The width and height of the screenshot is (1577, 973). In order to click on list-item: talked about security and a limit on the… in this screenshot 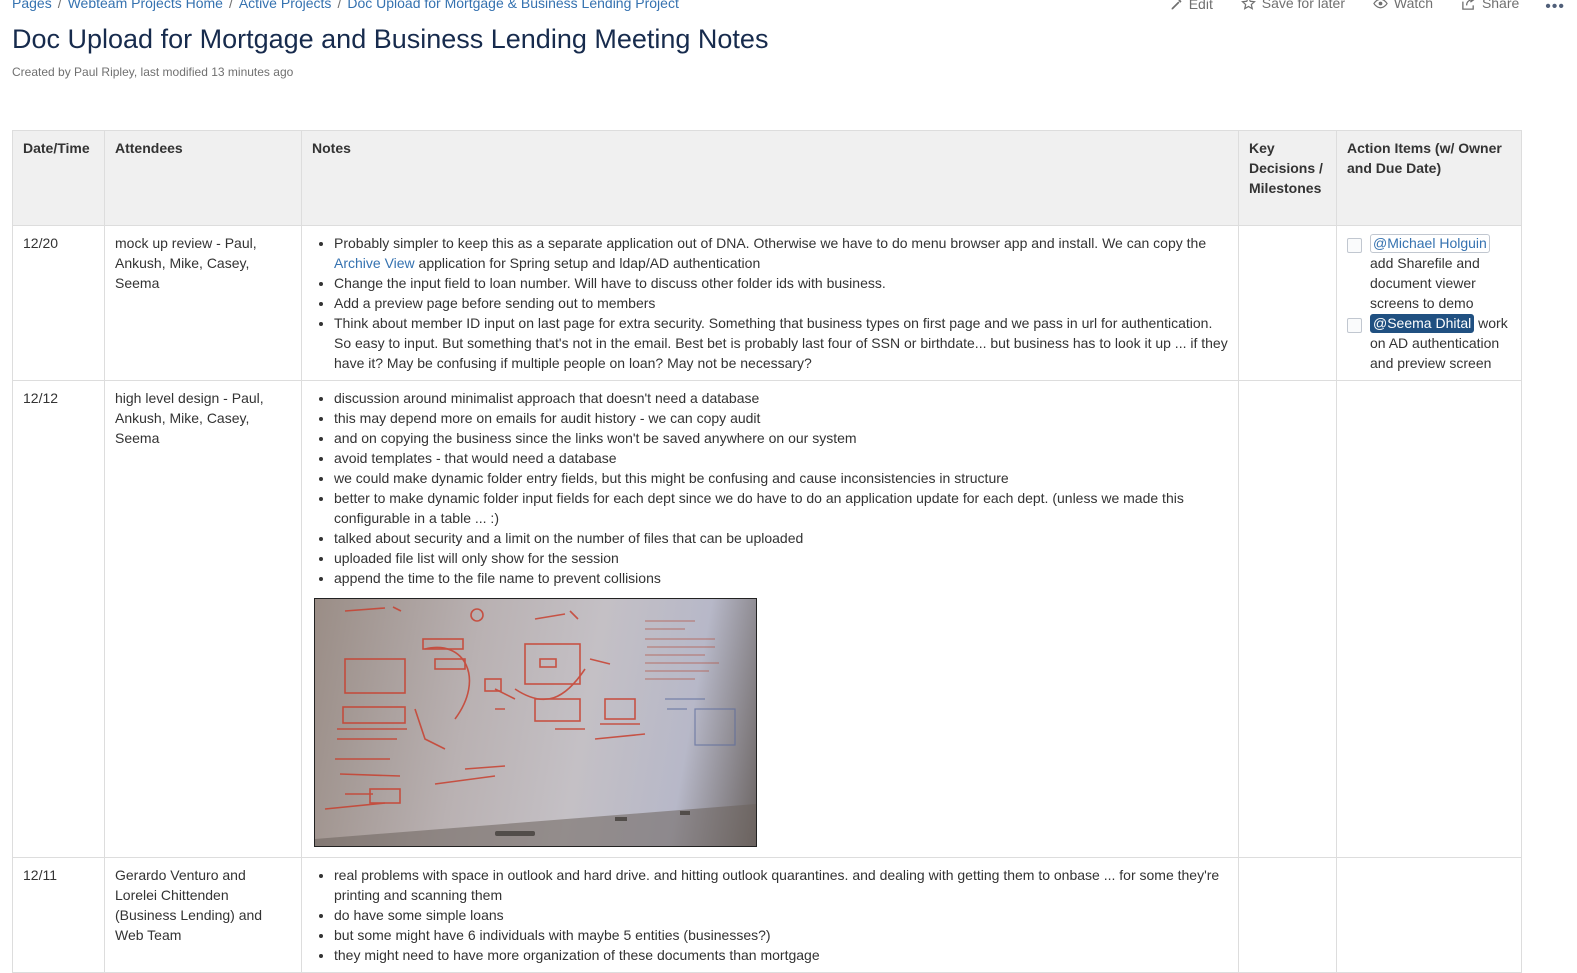, I will do `click(781, 538)`.